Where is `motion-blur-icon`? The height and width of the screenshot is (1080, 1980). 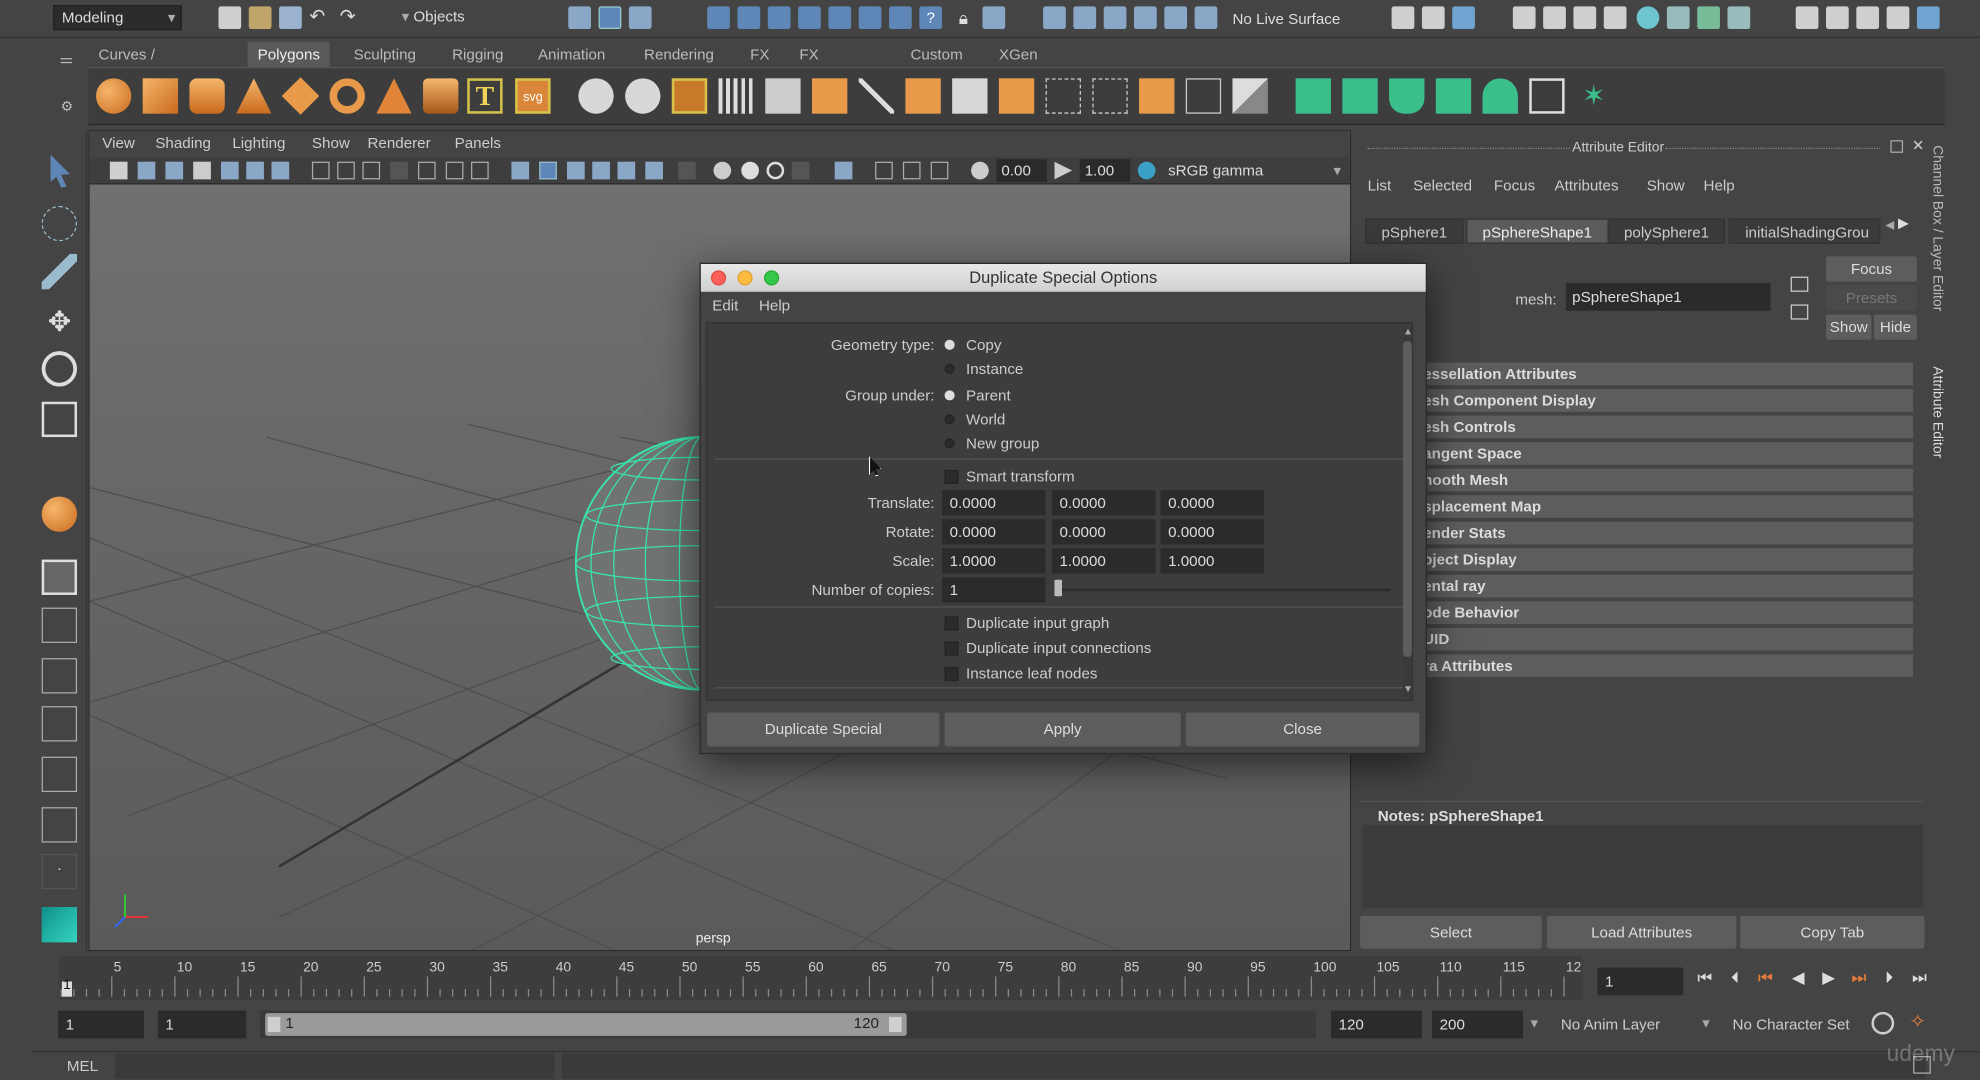 motion-blur-icon is located at coordinates (722, 170).